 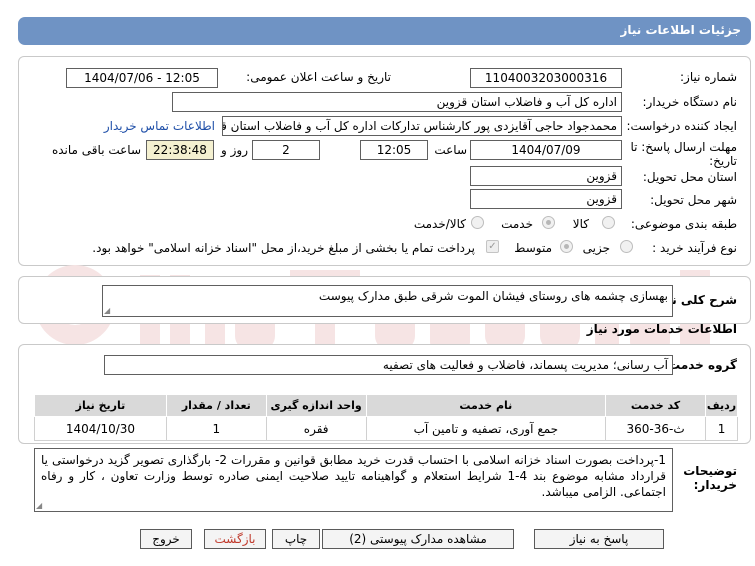 What do you see at coordinates (580, 224) in the screenshot?
I see `category-goods-label: کالا` at bounding box center [580, 224].